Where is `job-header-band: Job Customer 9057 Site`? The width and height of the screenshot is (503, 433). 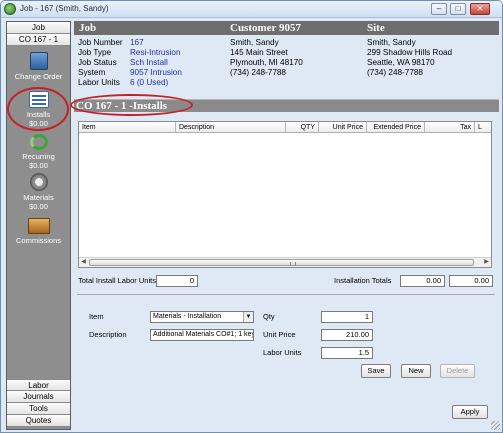 job-header-band: Job Customer 9057 Site is located at coordinates (286, 28).